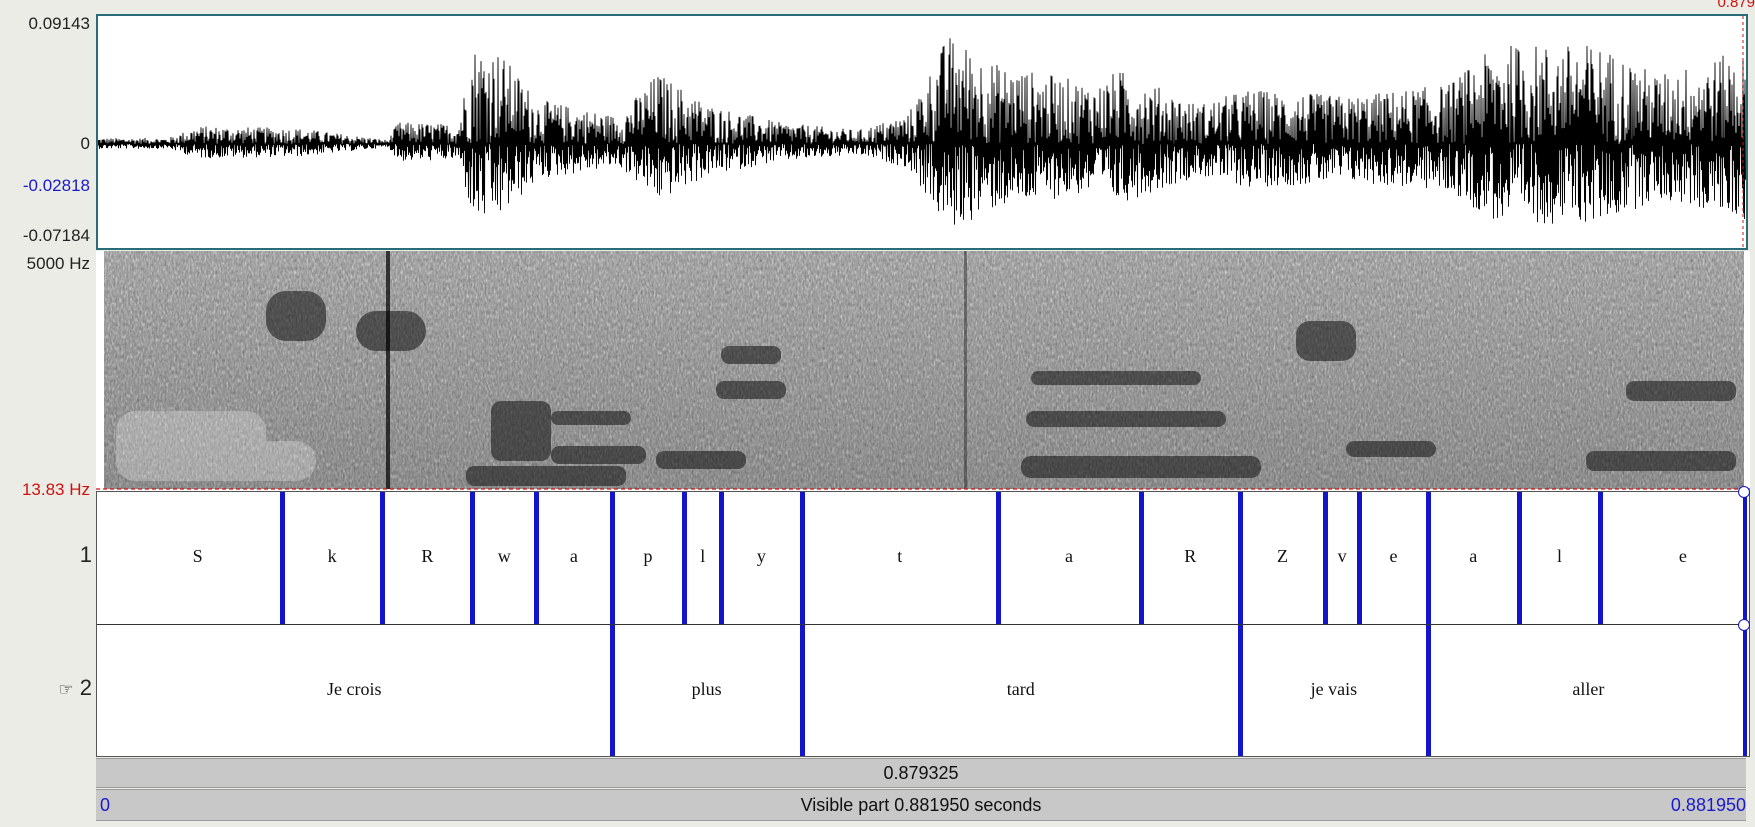 This screenshot has width=1755, height=827. I want to click on tier-1-end-circle-icon, so click(1744, 492).